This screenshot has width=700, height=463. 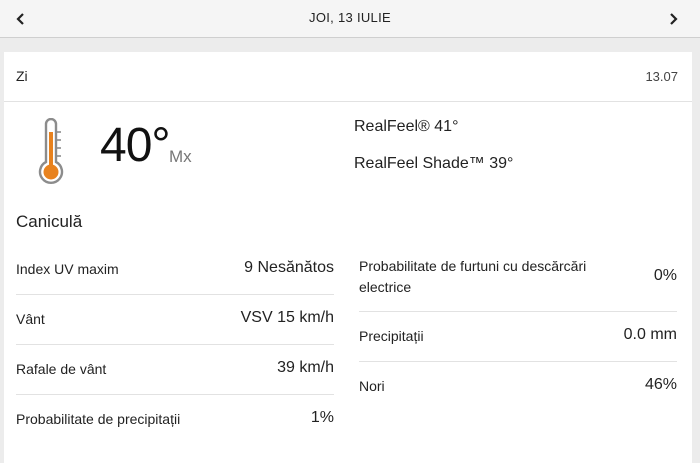 I want to click on detail-row-precipitation: Precipitații 0.0 mm, so click(x=518, y=337).